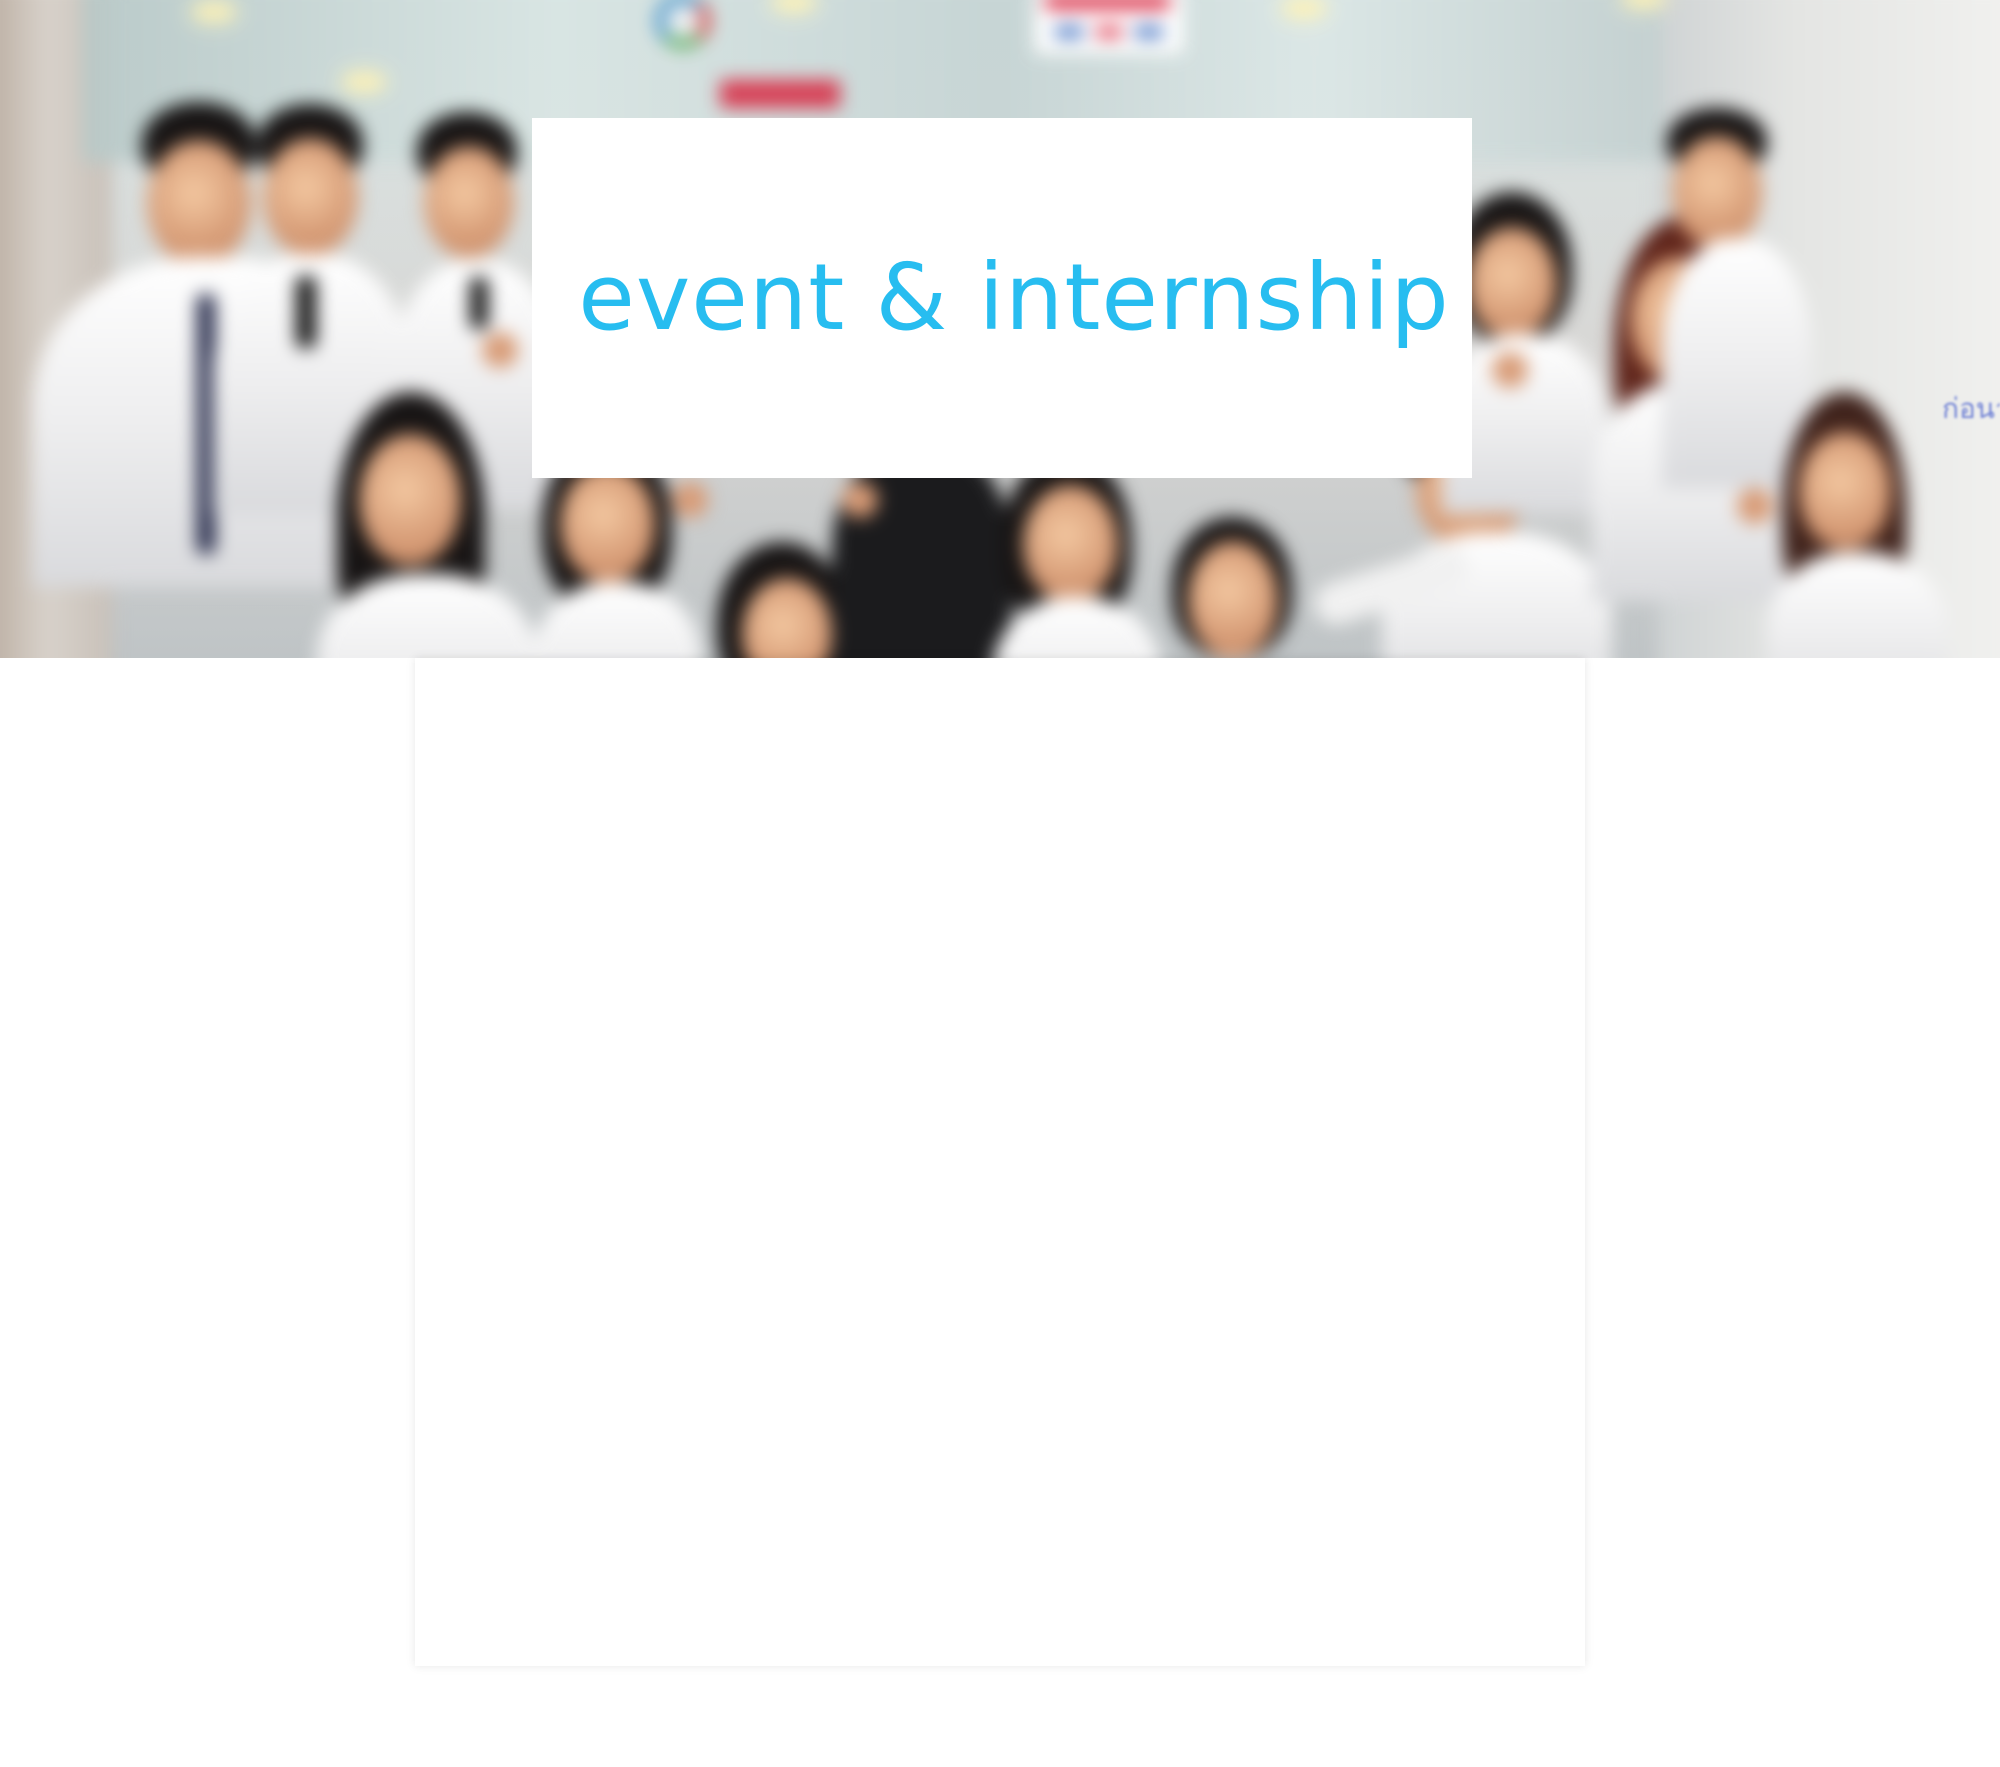  Describe the element at coordinates (1014, 297) in the screenshot. I see `page-title: event & internship` at that location.